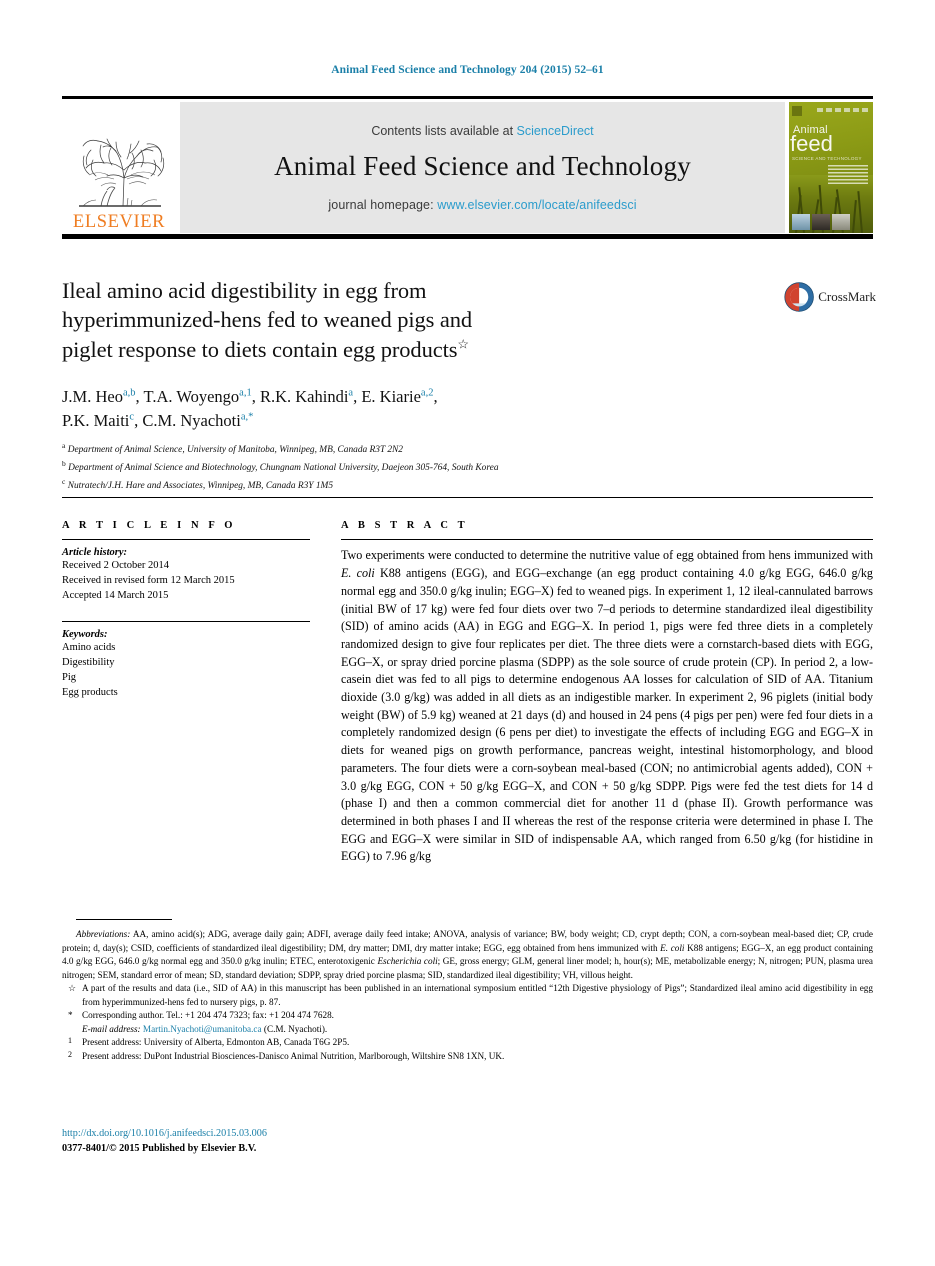  I want to click on section-divider-rule, so click(467, 497).